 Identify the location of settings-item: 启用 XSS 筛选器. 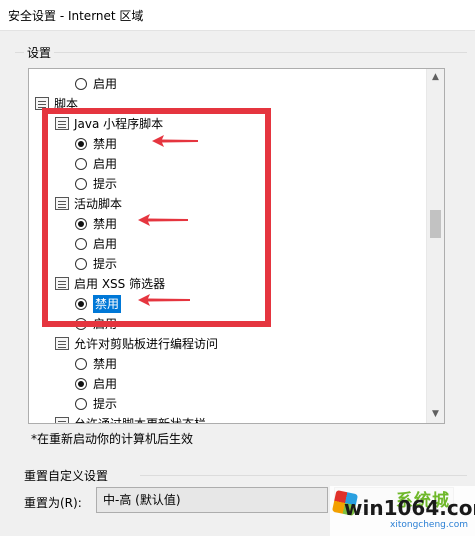
(110, 283).